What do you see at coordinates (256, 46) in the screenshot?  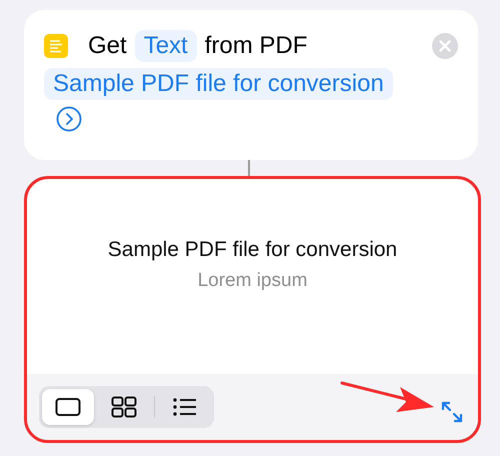 I see `action-connector: from PDF` at bounding box center [256, 46].